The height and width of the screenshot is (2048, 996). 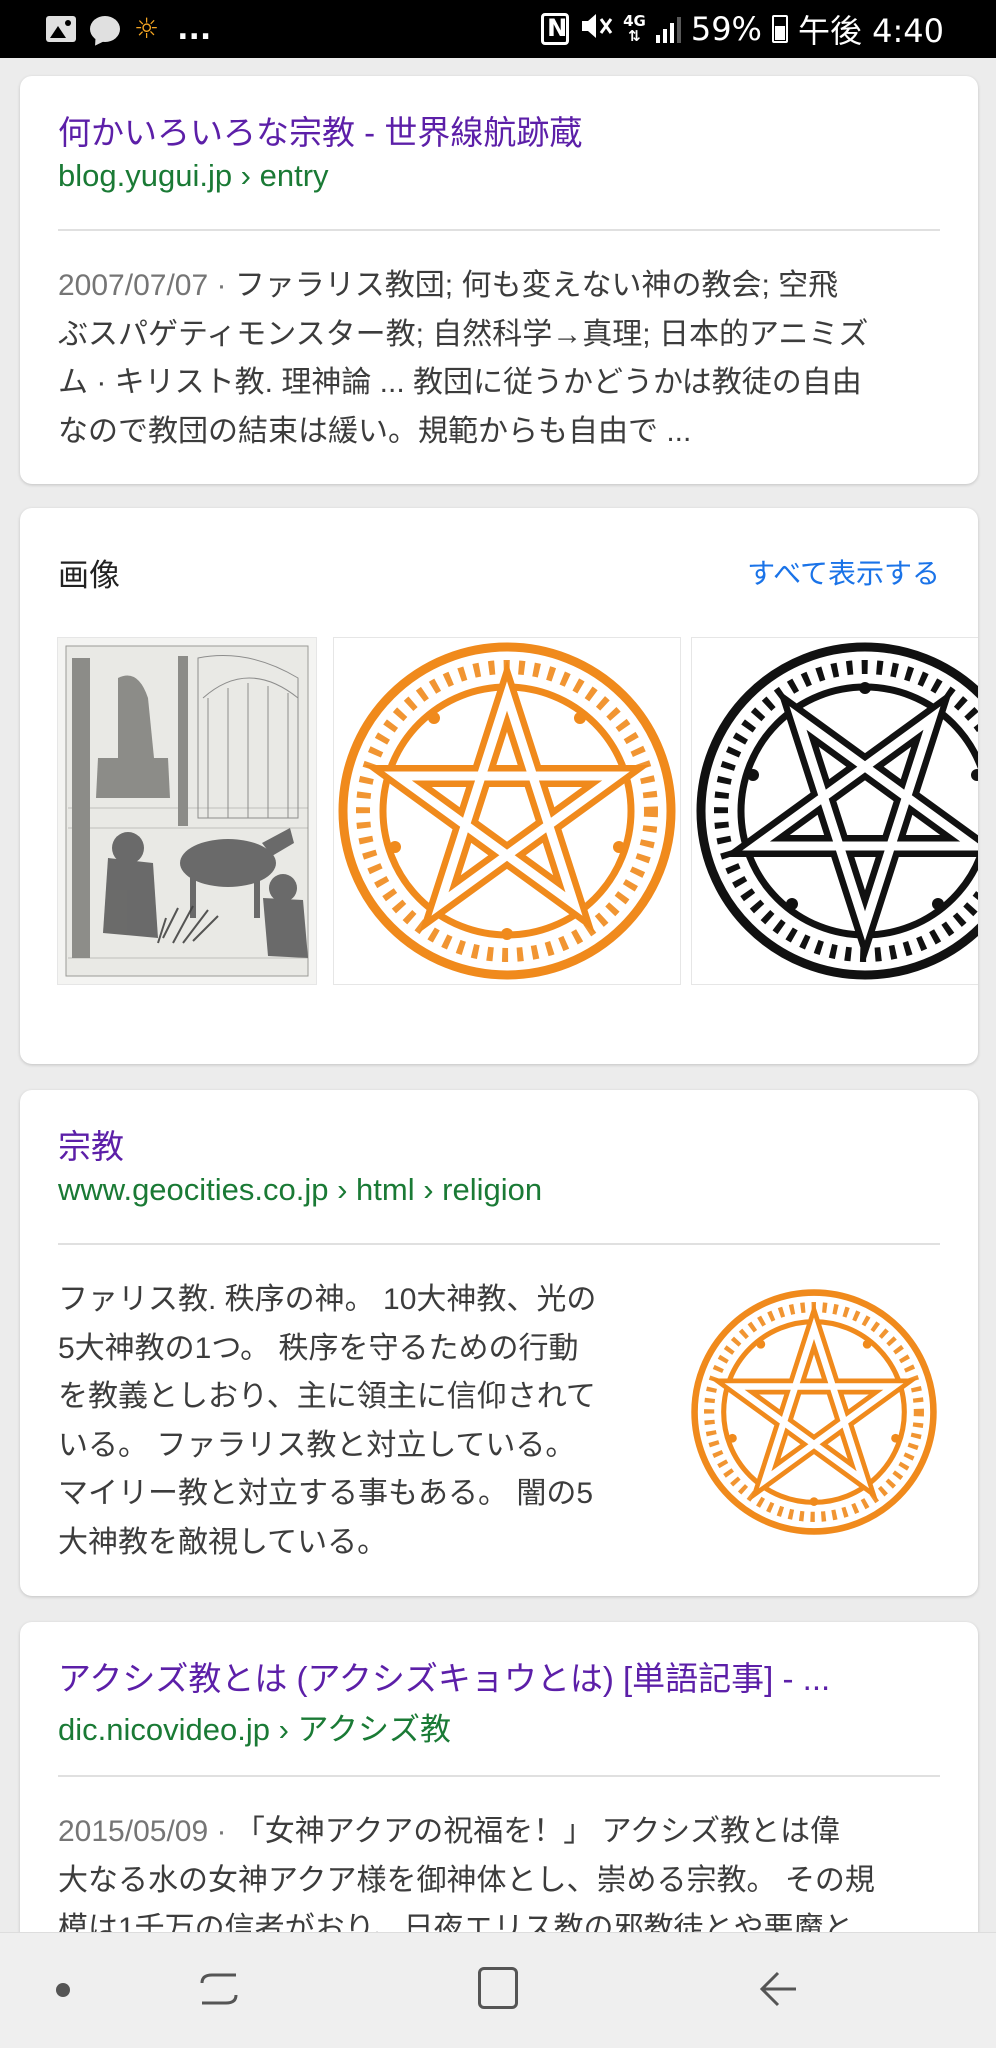 What do you see at coordinates (223, 1542) in the screenshot?
I see `snippet-line: 大神教を敵視している。` at bounding box center [223, 1542].